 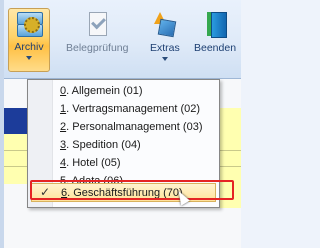 I want to click on belegpruefung-button: Belegprüfung, so click(x=97, y=40).